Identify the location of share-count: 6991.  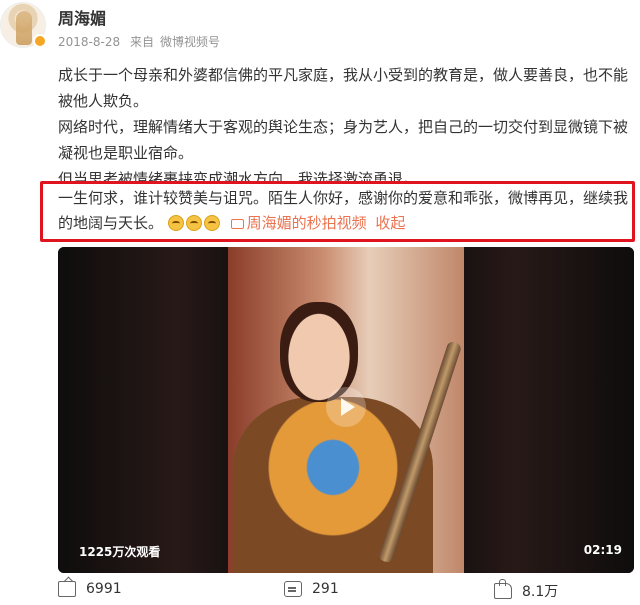
(104, 589).